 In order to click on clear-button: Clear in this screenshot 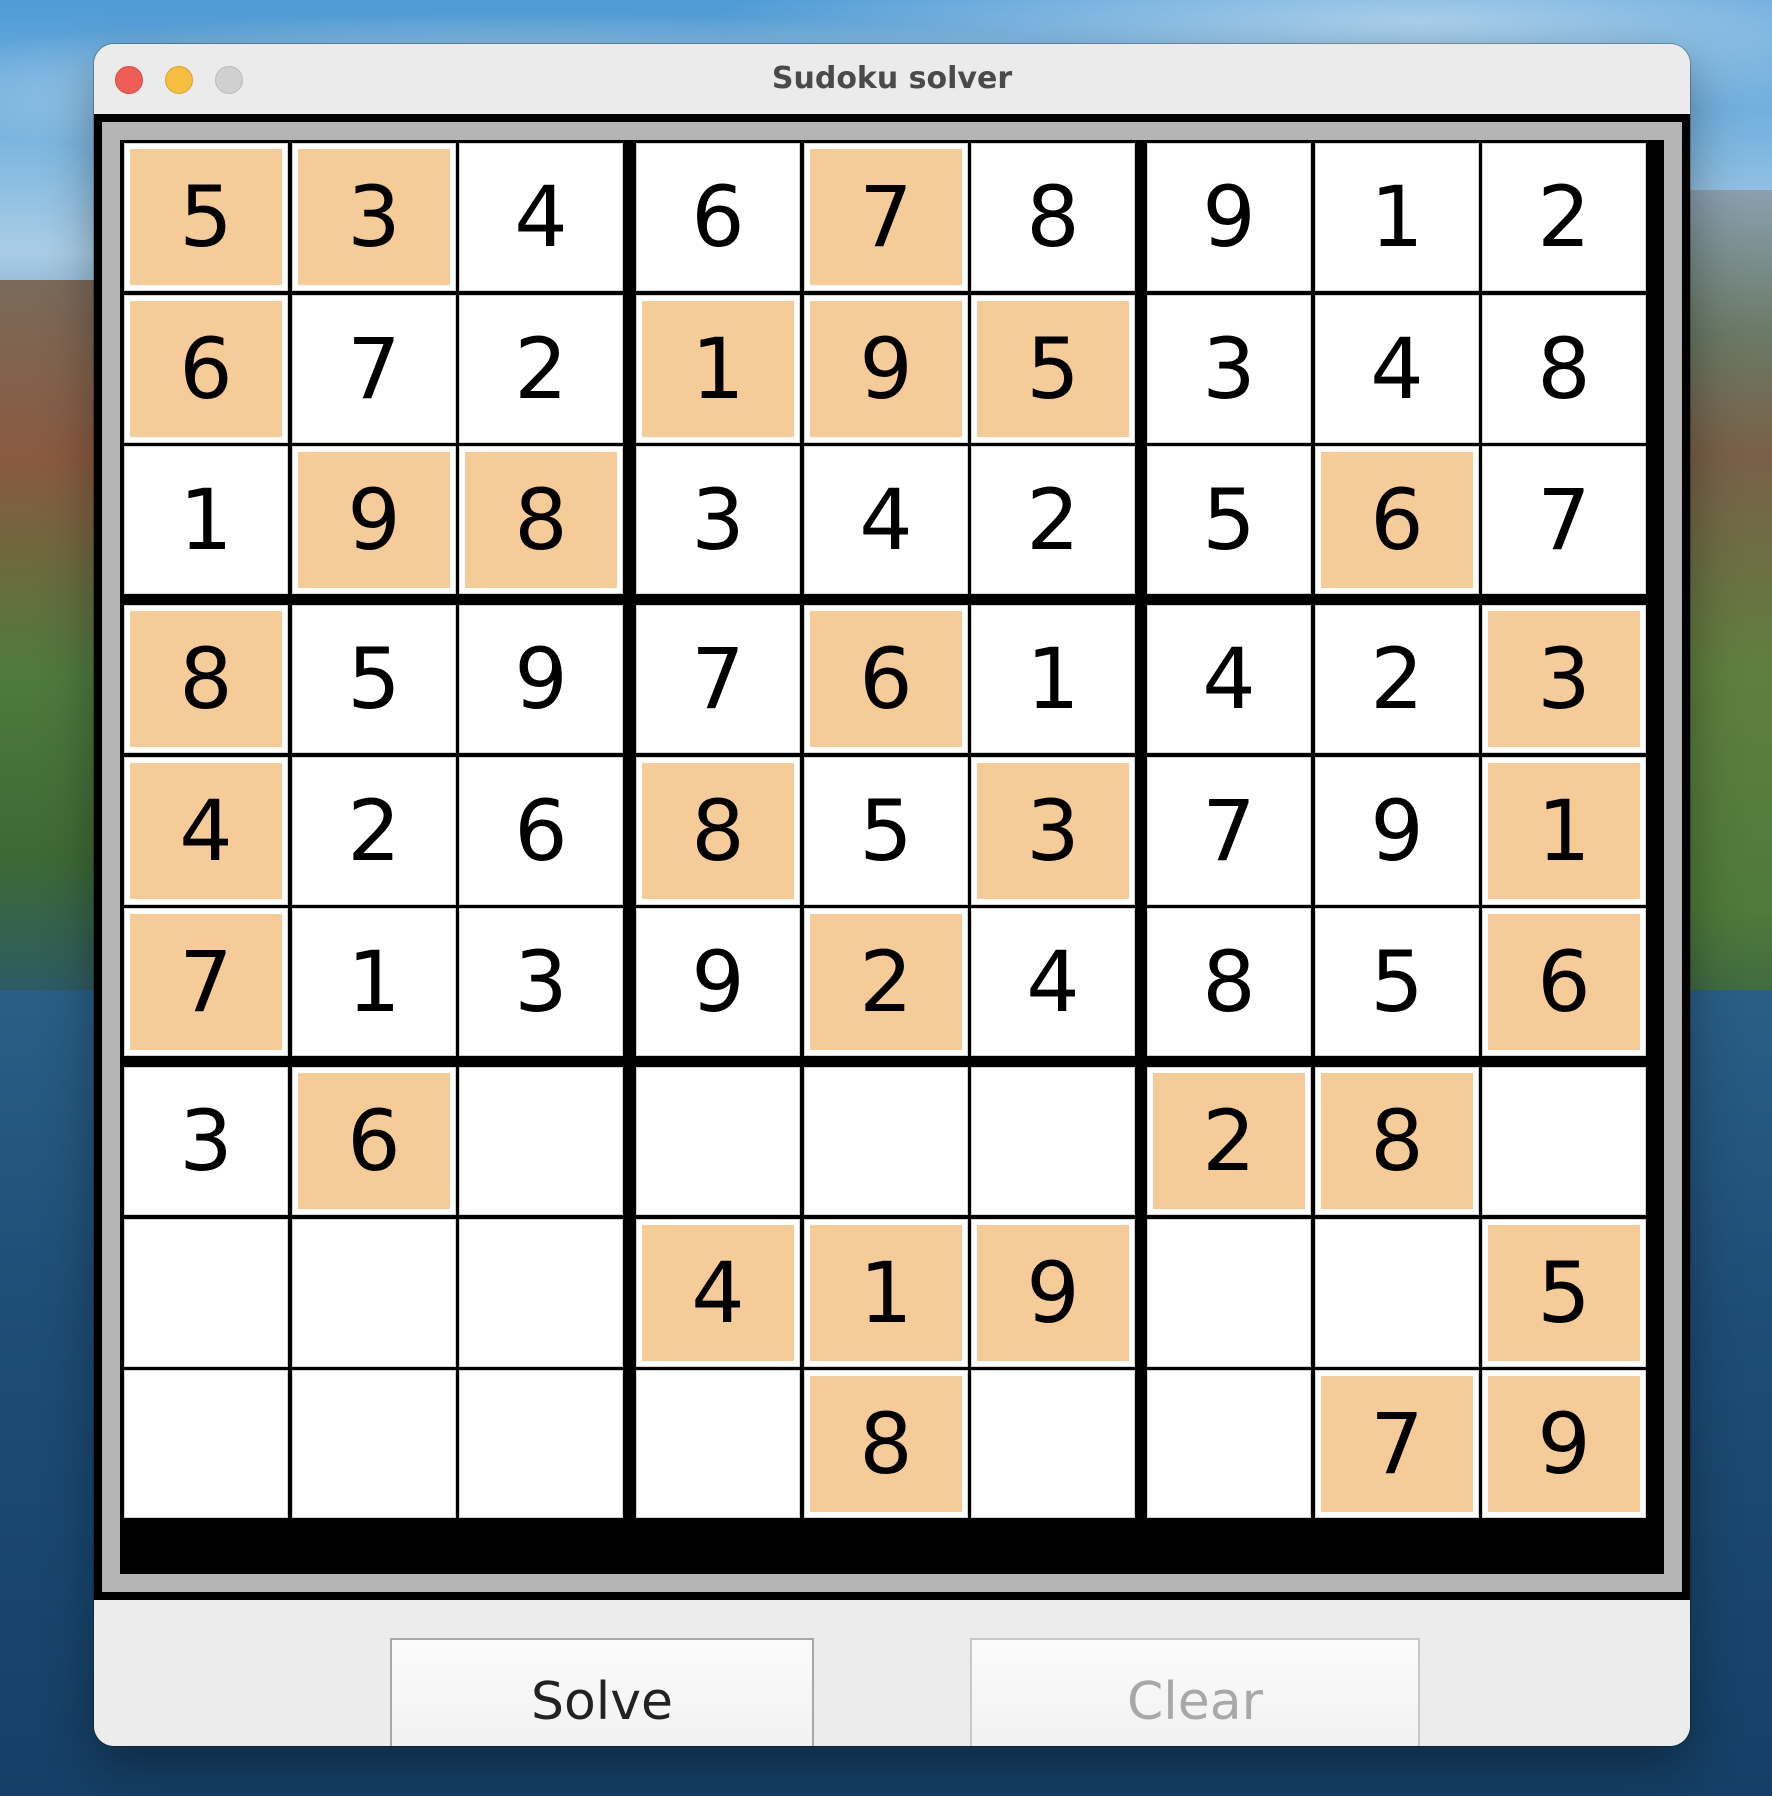, I will do `click(1195, 1692)`.